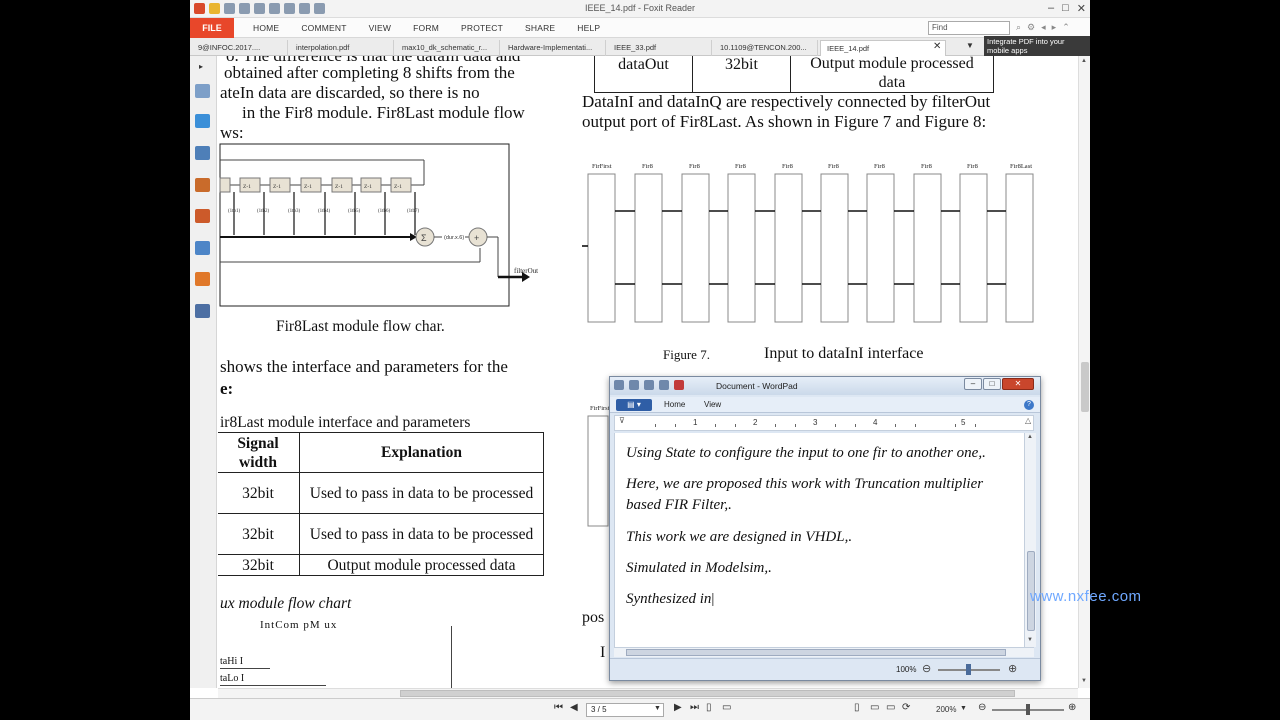 The width and height of the screenshot is (1280, 720). What do you see at coordinates (657, 708) in the screenshot?
I see `page-dropdown-icon: ▼` at bounding box center [657, 708].